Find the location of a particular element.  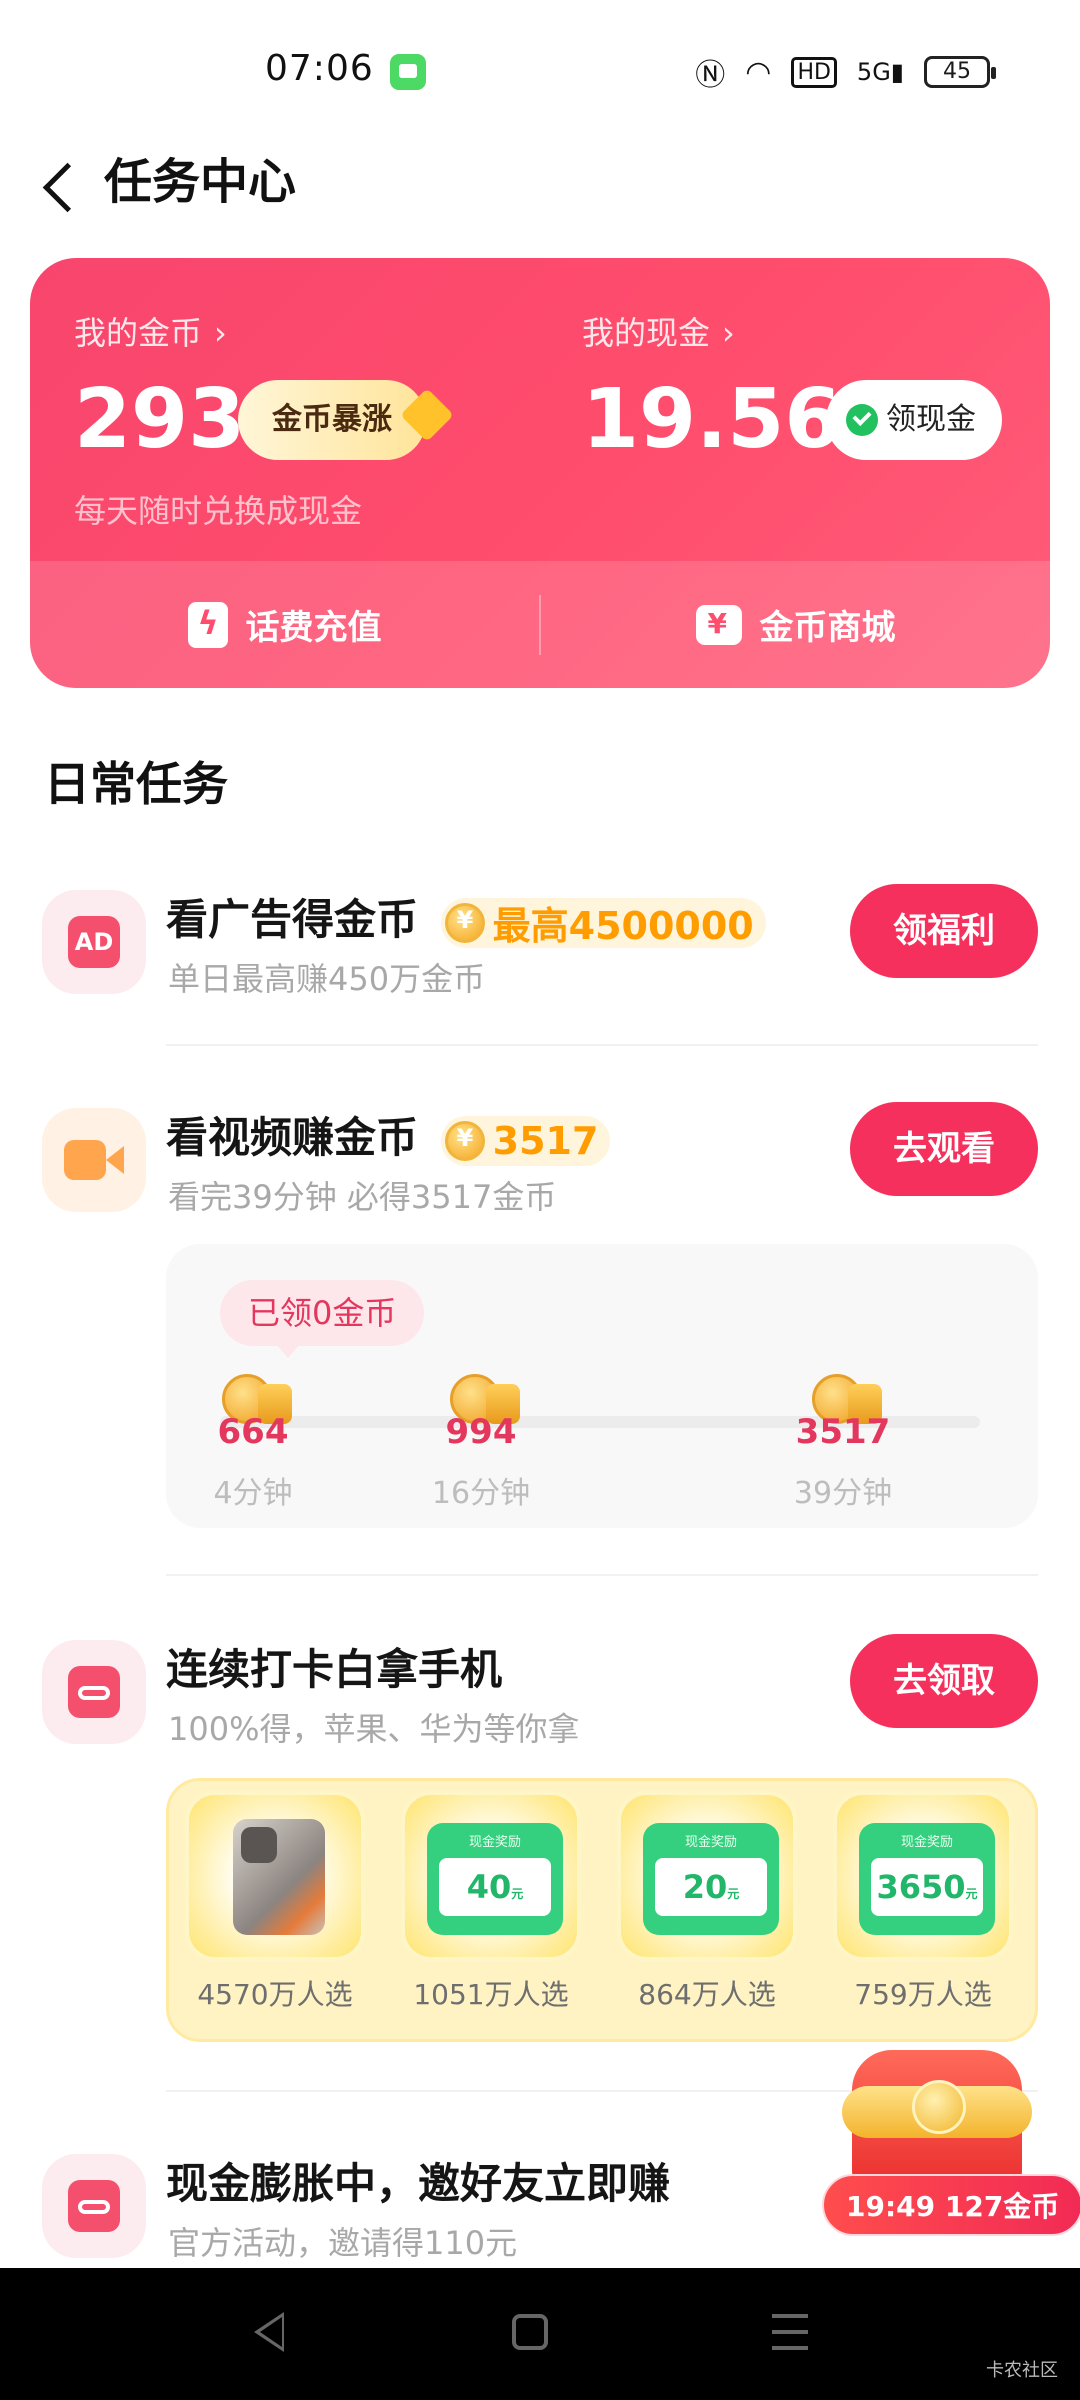

cash-amount: 3650 is located at coordinates (921, 1887).